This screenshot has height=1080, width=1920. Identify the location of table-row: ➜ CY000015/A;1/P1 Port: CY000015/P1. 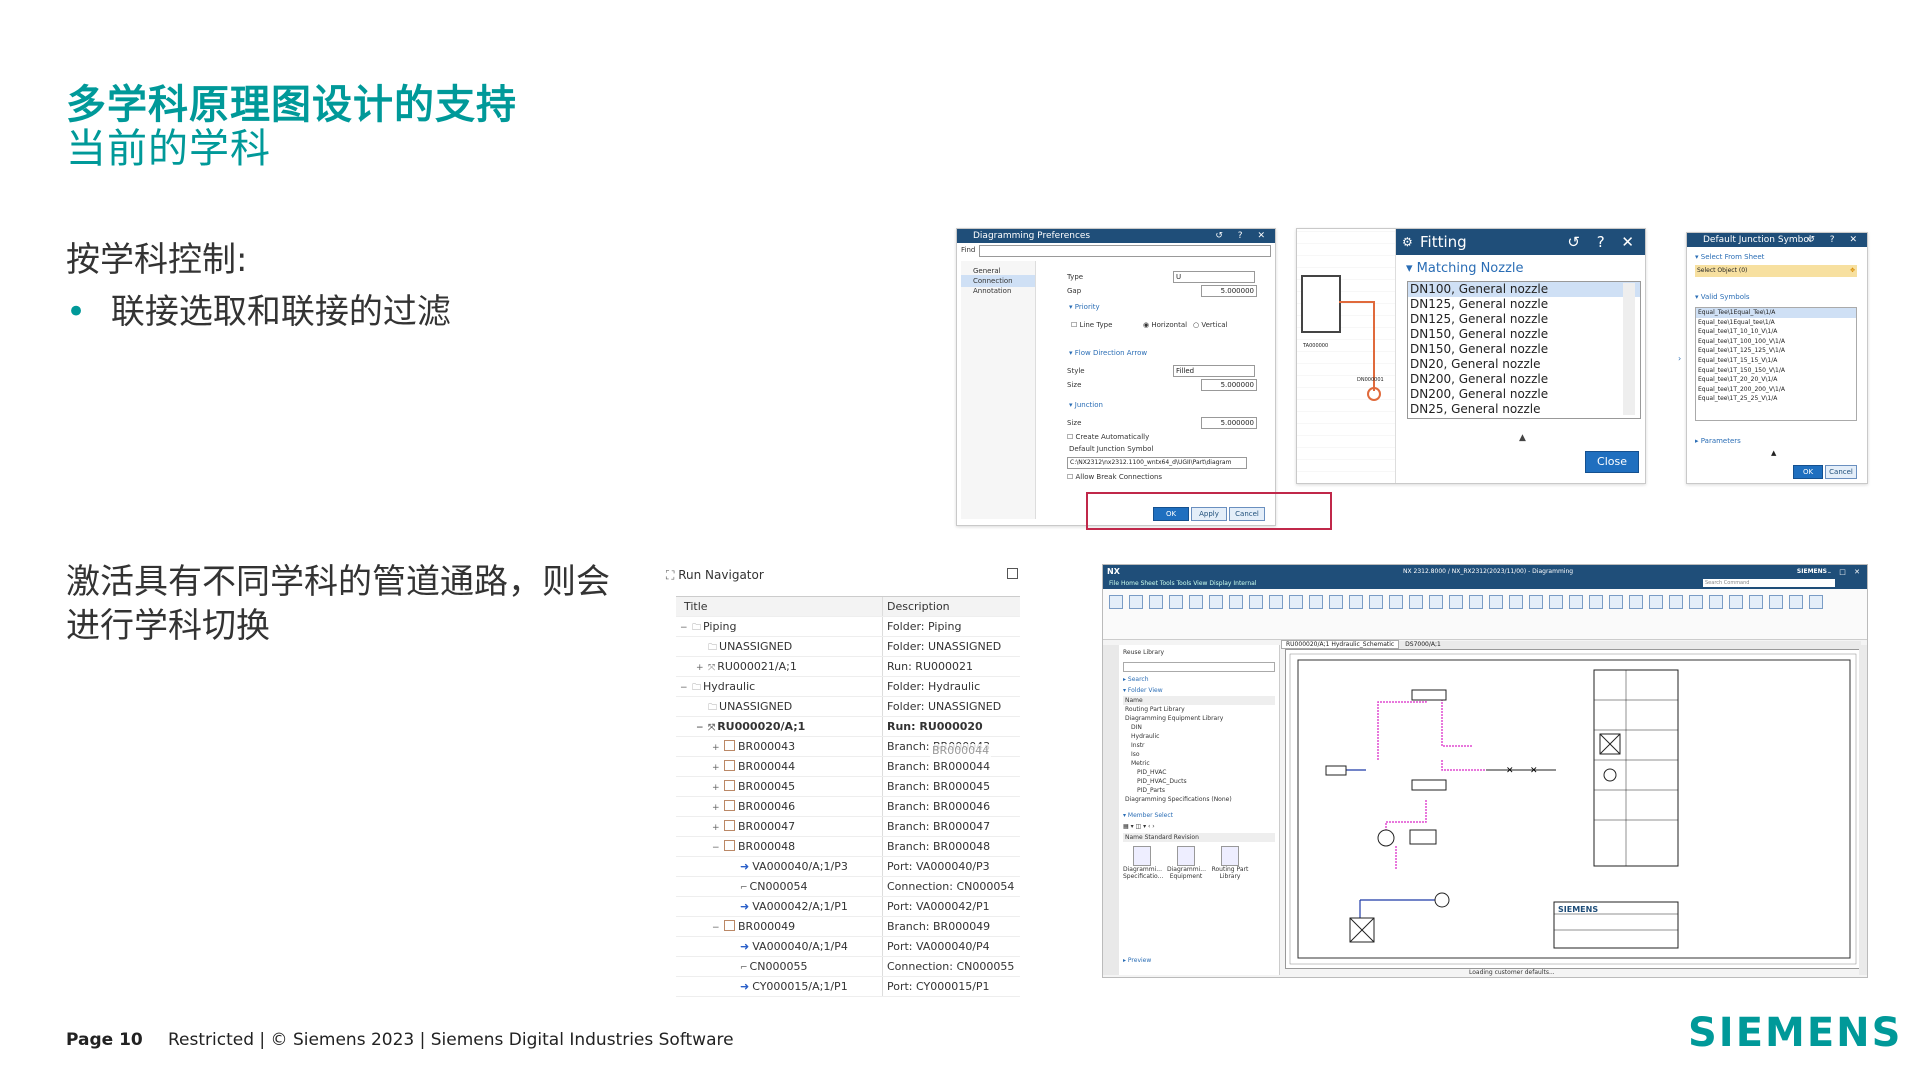
(848, 987).